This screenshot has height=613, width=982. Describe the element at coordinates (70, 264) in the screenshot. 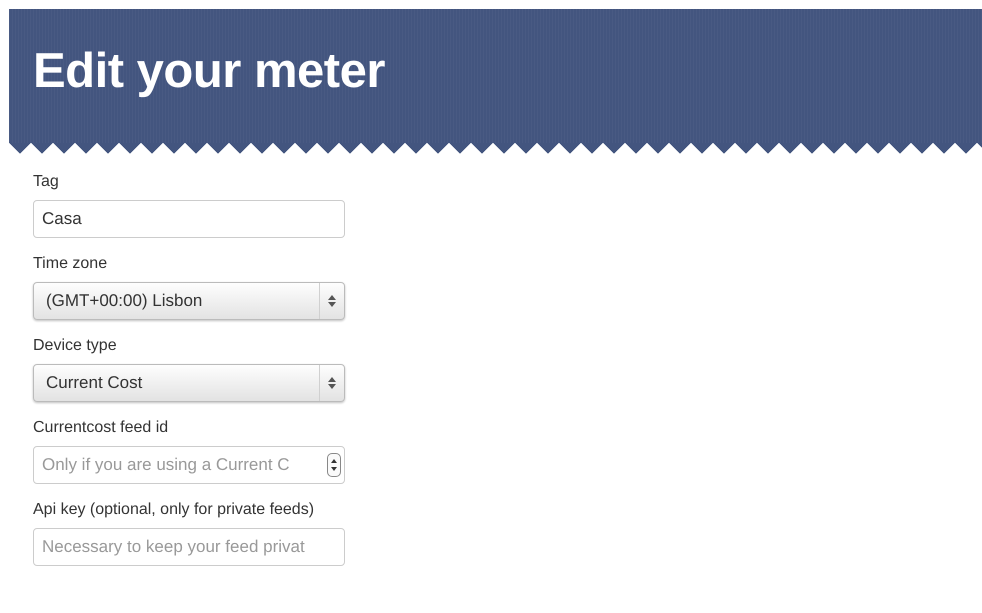

I see `field-label: Time zone` at that location.